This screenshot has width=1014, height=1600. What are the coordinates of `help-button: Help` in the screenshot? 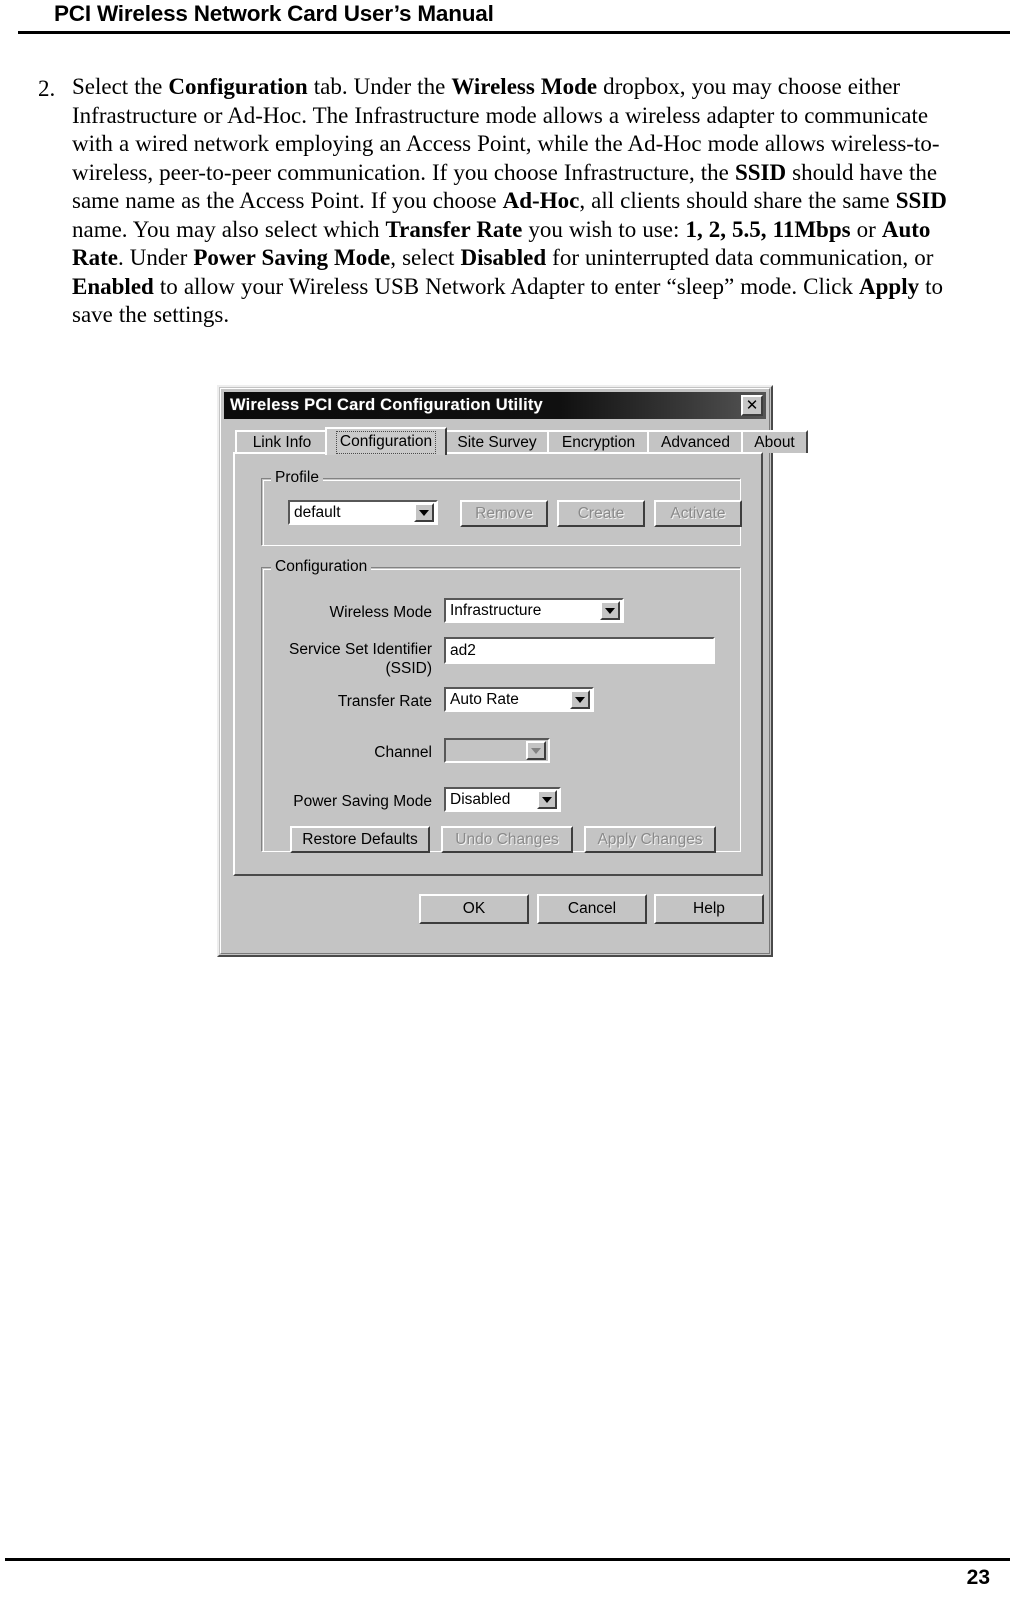 It's located at (709, 909).